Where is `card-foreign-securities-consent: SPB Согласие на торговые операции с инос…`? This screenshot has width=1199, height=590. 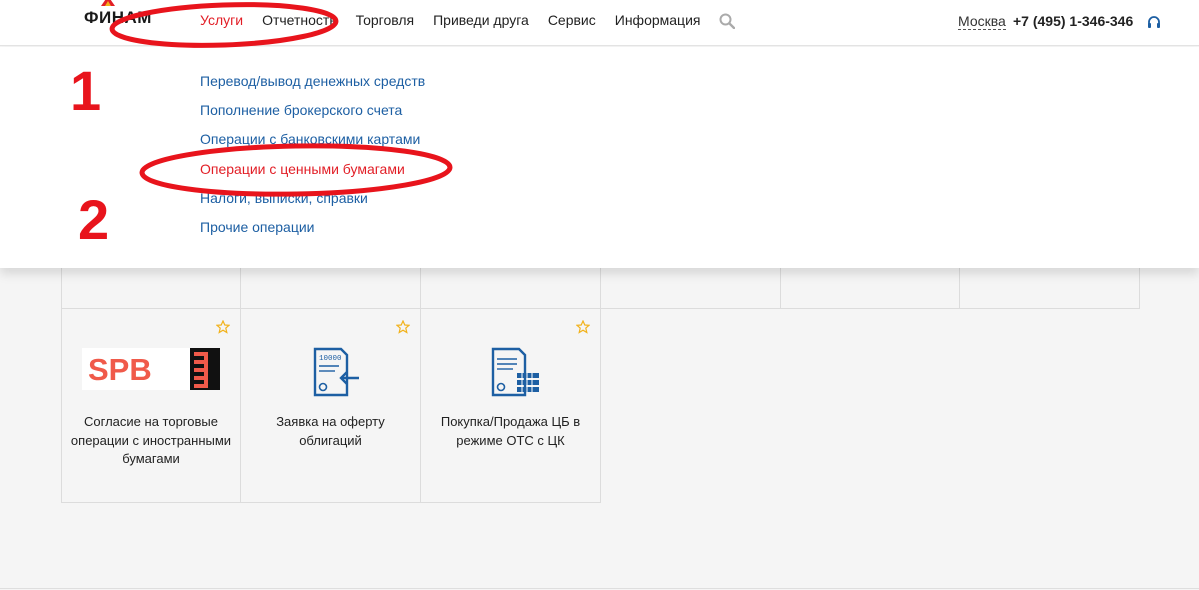 card-foreign-securities-consent: SPB Согласие на торговые операции с инос… is located at coordinates (151, 405).